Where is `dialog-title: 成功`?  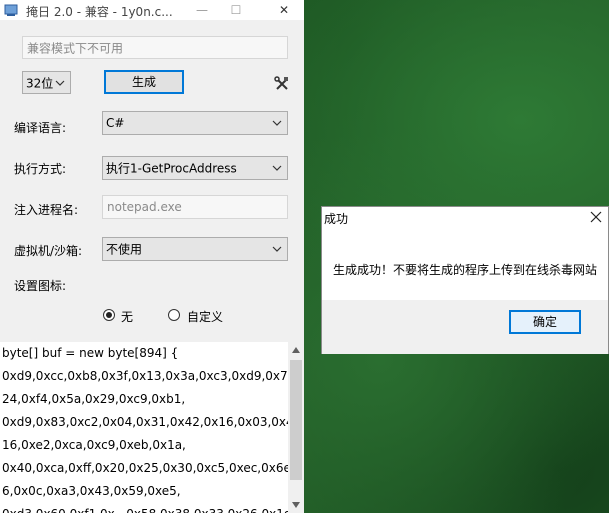
dialog-title: 成功 is located at coordinates (336, 219).